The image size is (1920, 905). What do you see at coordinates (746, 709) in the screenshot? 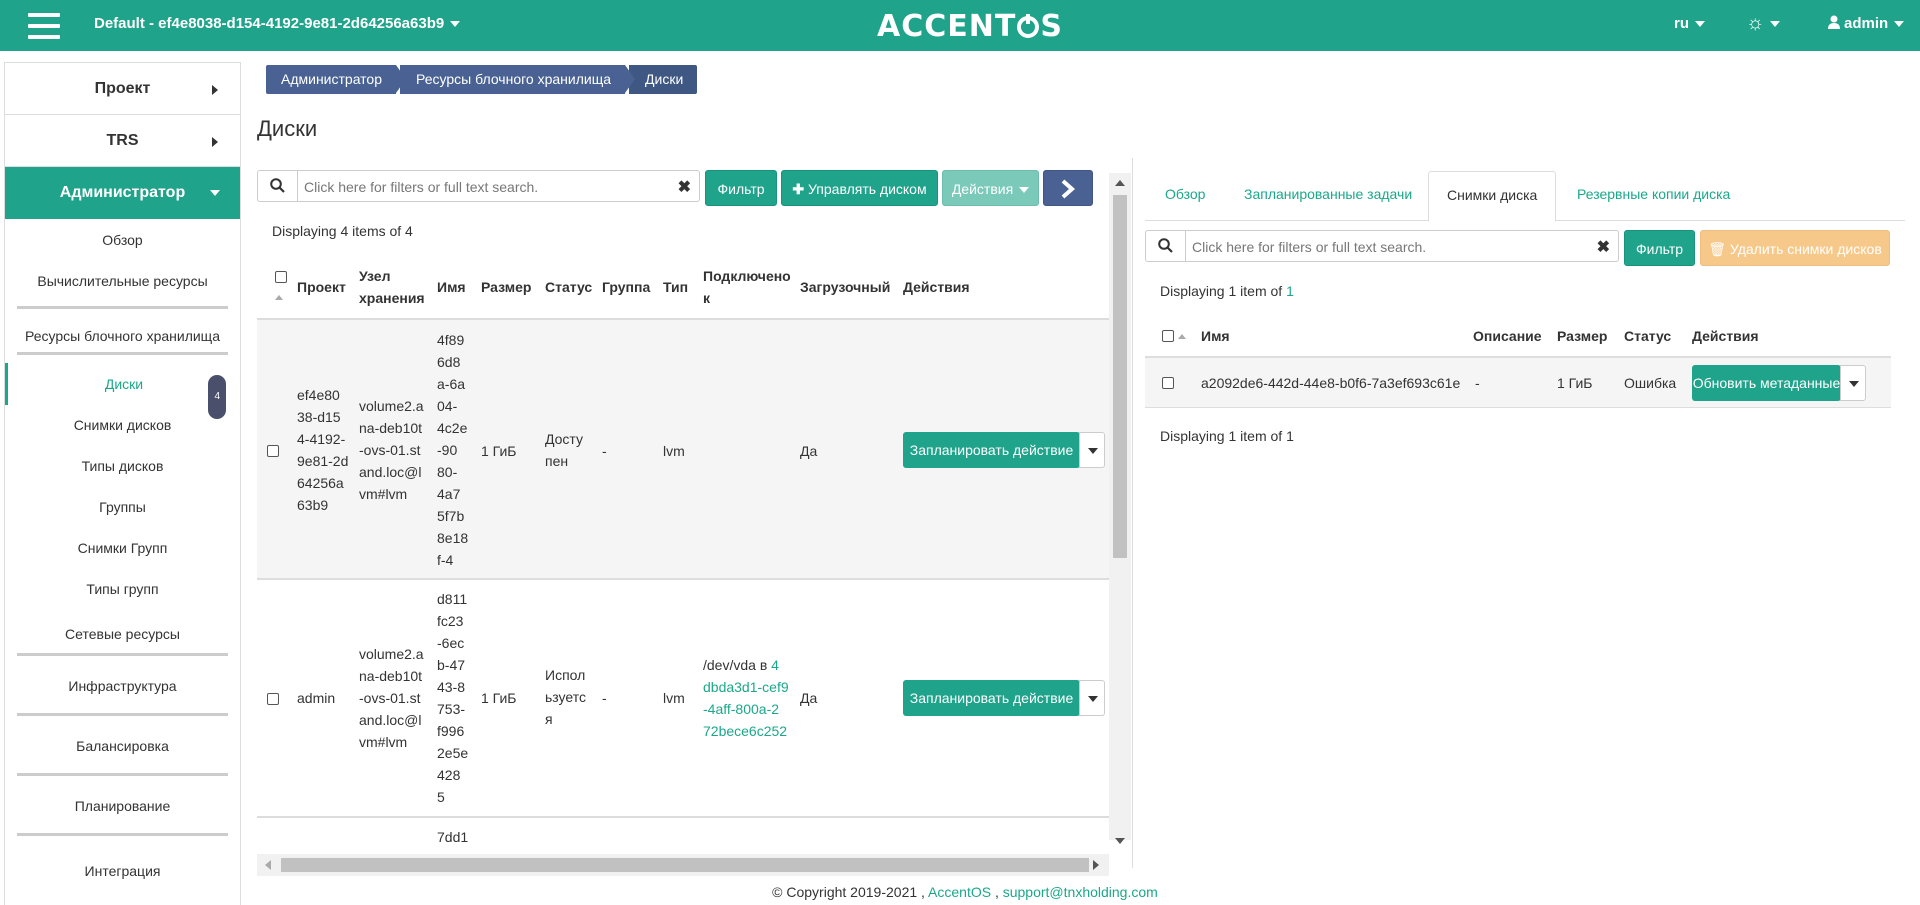
I see `instance-link: -4aff-800a-2` at bounding box center [746, 709].